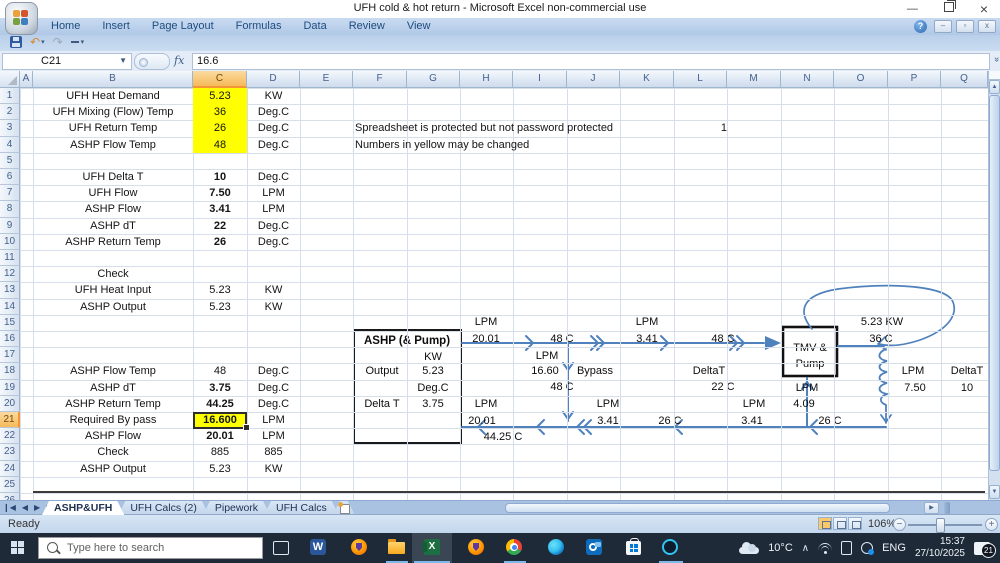  Describe the element at coordinates (10, 496) in the screenshot. I see `row-header-26: 26` at that location.